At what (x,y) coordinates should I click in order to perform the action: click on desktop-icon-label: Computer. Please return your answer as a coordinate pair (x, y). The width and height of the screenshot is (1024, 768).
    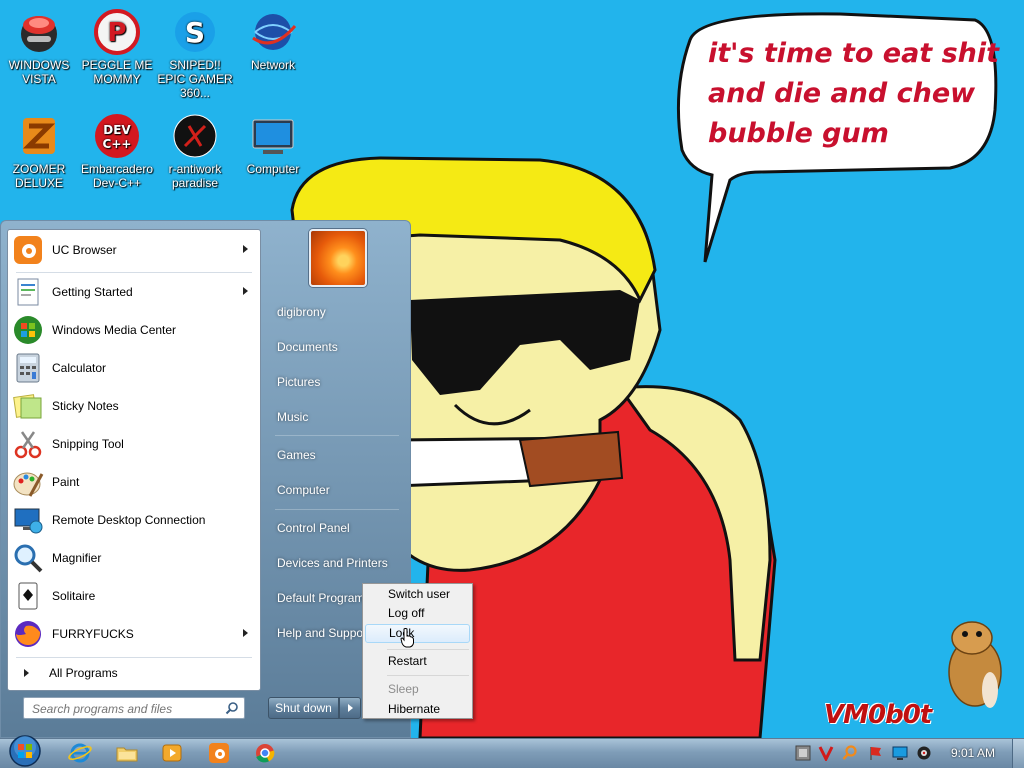
    Looking at the image, I should click on (273, 169).